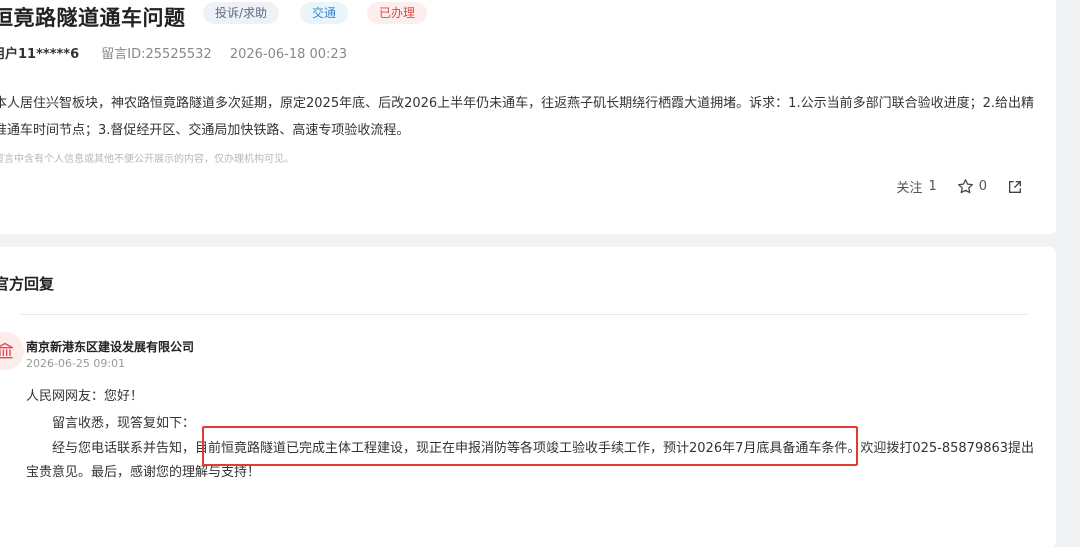 The width and height of the screenshot is (1080, 547). Describe the element at coordinates (952, 186) in the screenshot. I see `question-actions: 关注 1 0` at that location.